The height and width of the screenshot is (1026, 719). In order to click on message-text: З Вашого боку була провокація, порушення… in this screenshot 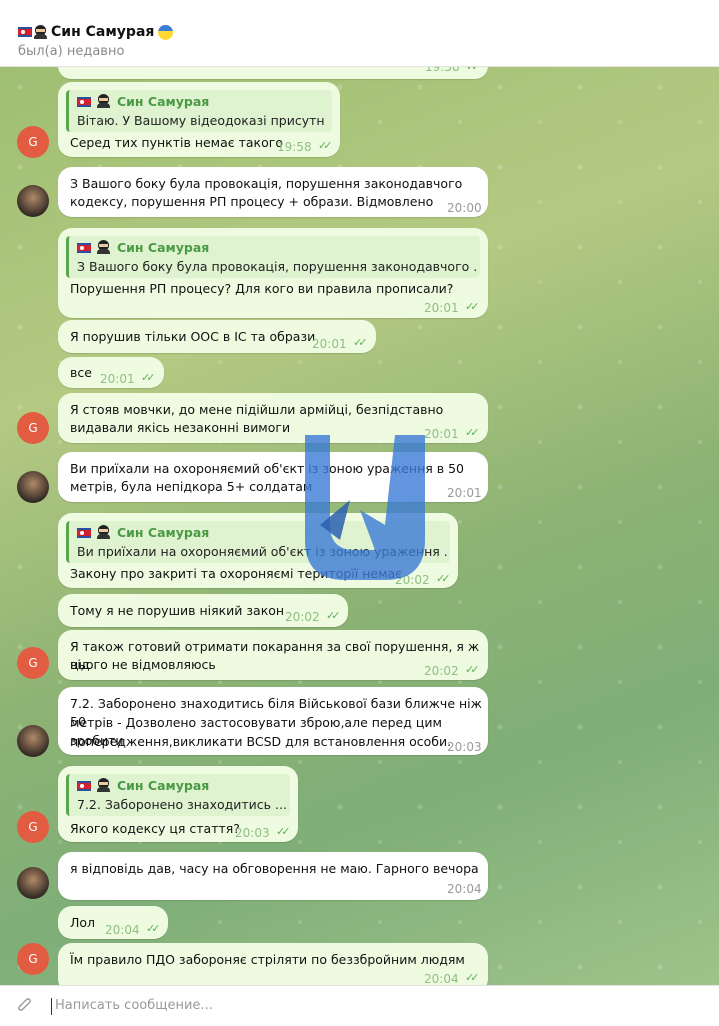, I will do `click(266, 183)`.